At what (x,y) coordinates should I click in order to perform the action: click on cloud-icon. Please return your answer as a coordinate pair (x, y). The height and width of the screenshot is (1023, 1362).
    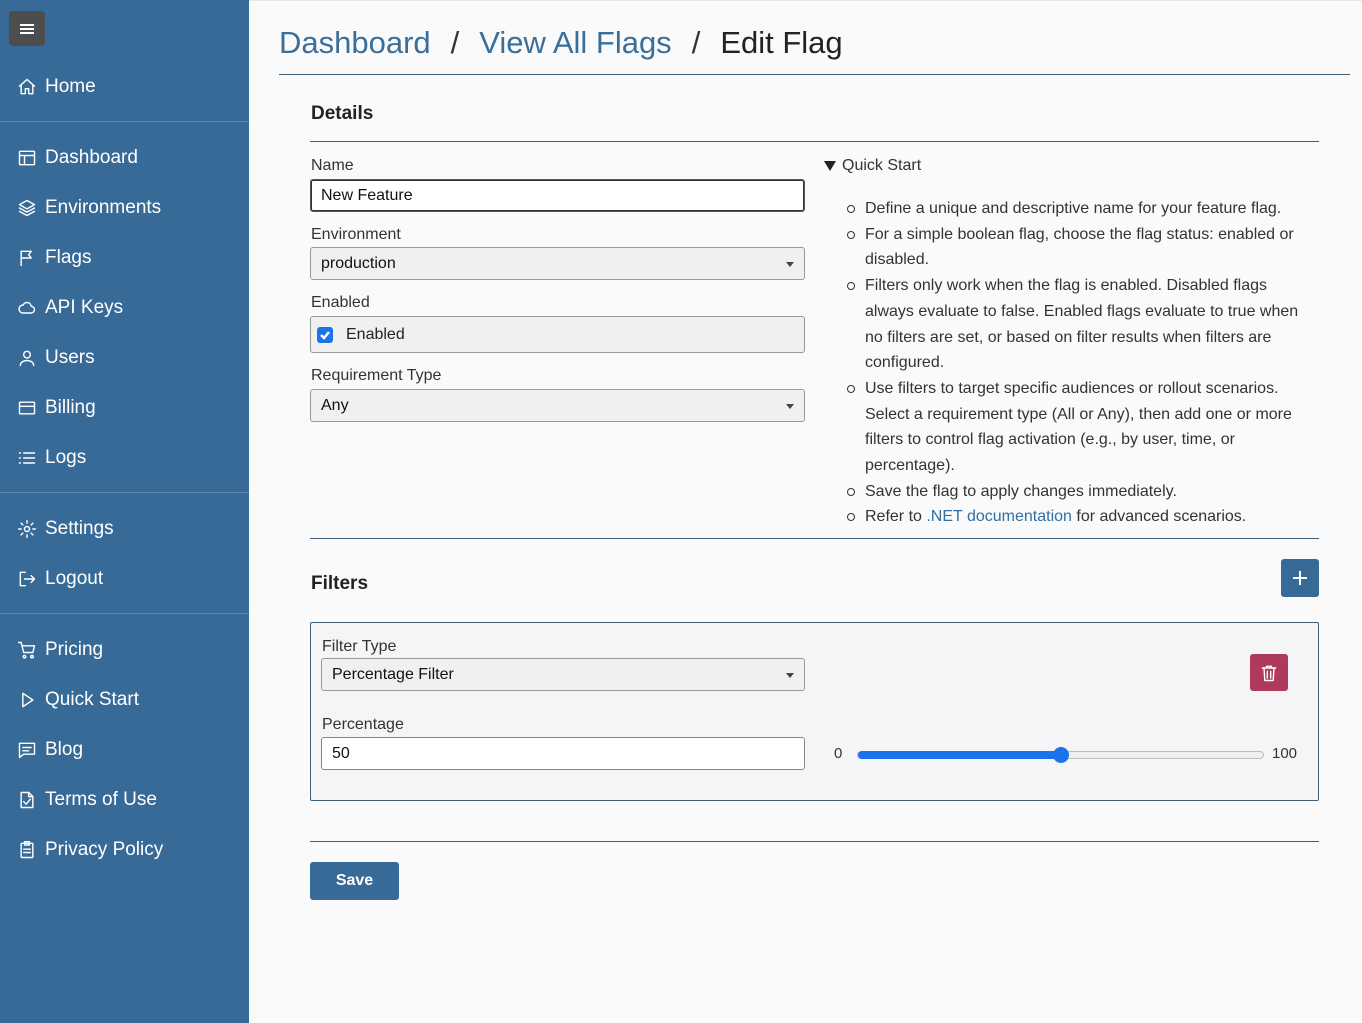
    Looking at the image, I should click on (27, 308).